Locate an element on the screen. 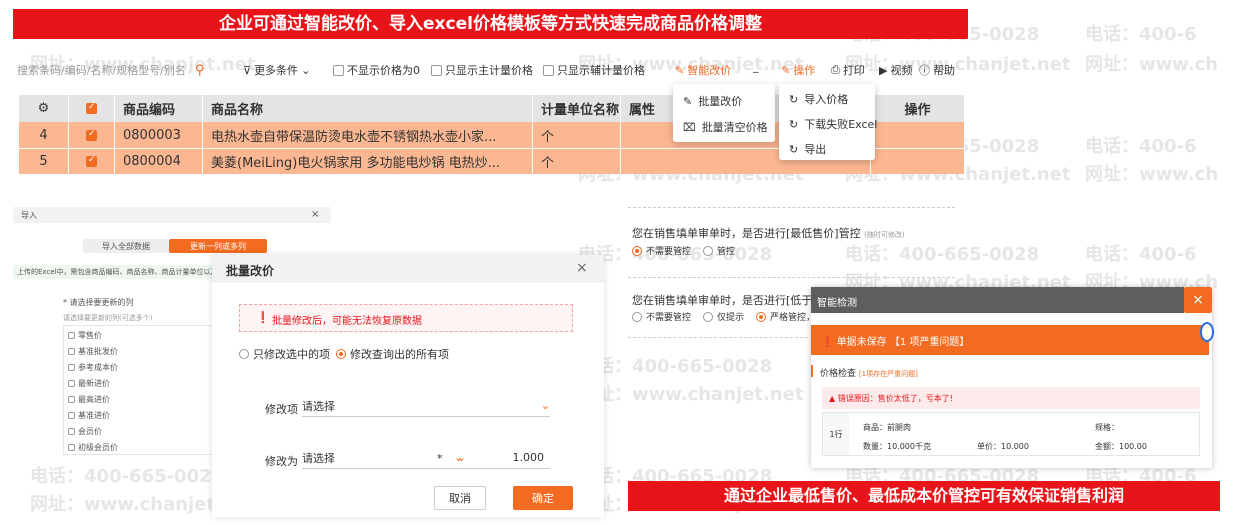 The image size is (1235, 525). column-option: 基准进价 is located at coordinates (89, 415).